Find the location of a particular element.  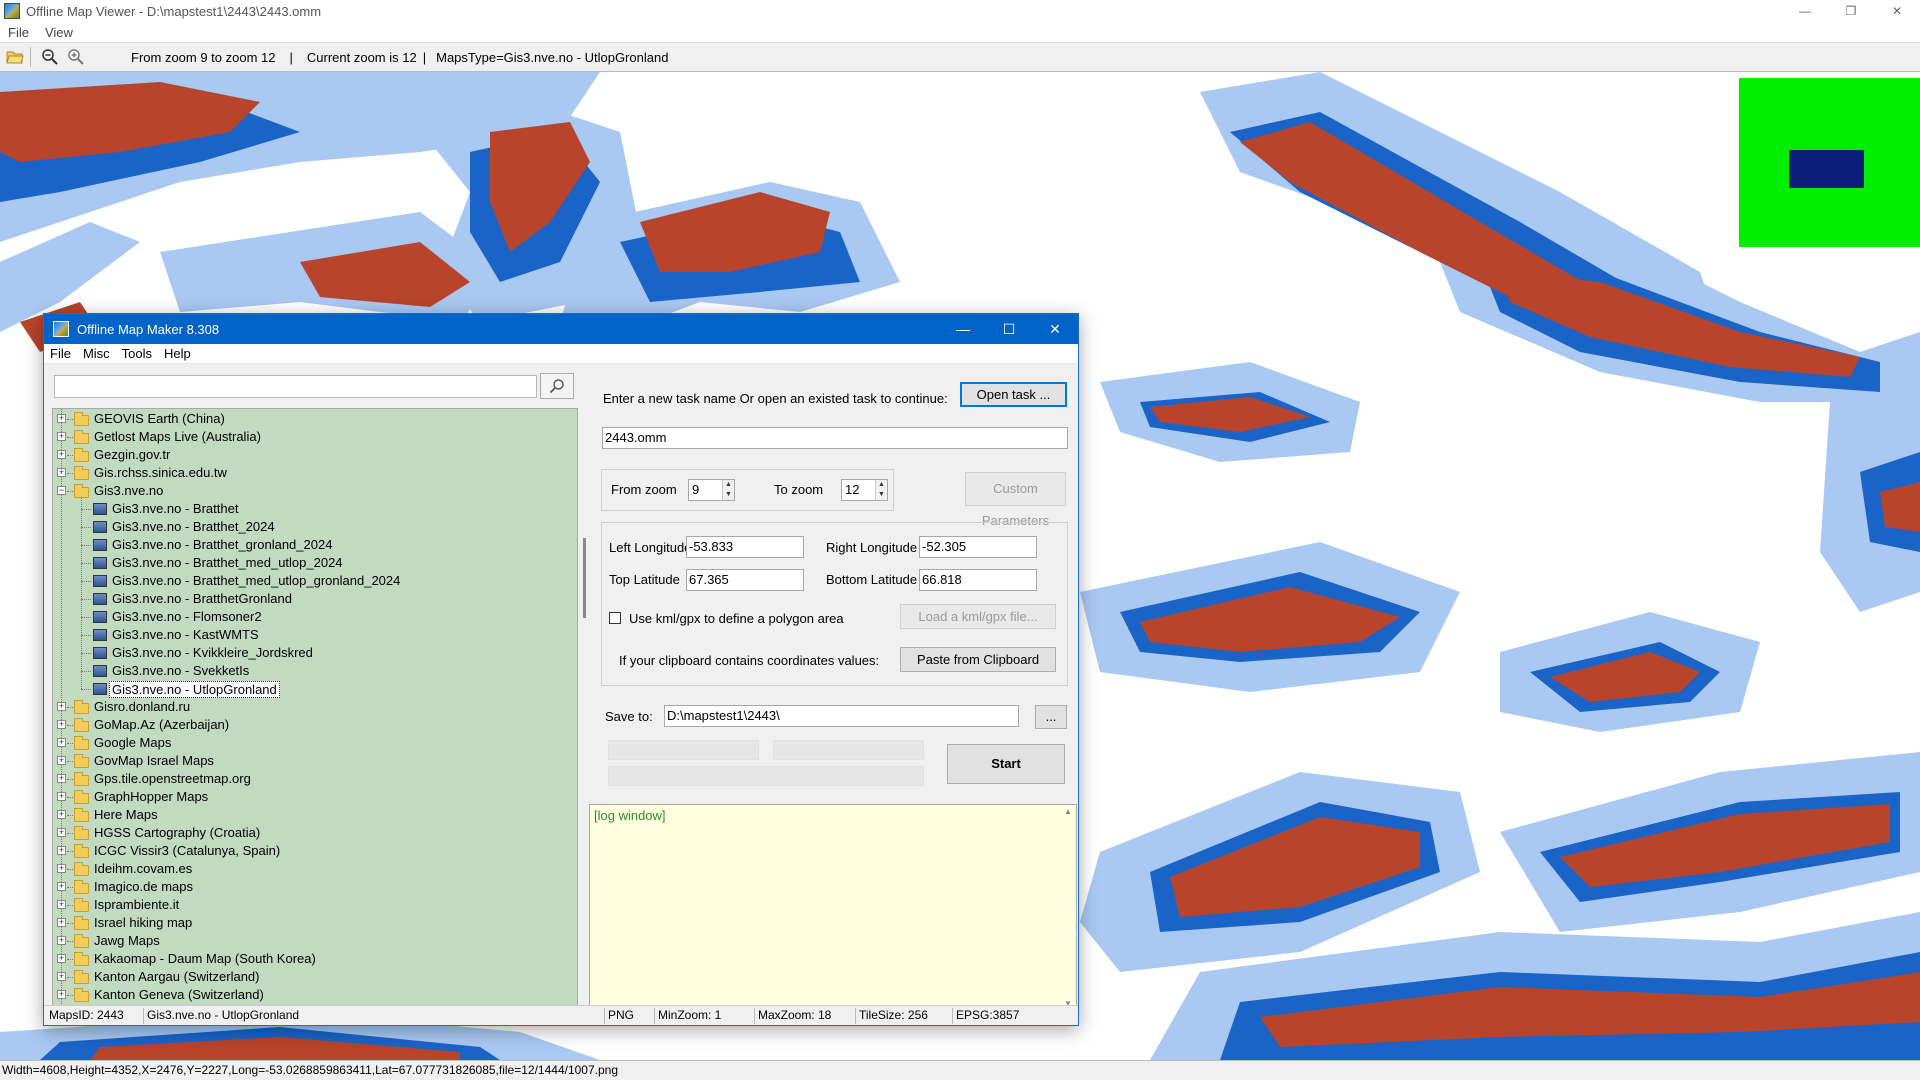

tree-folder-item: + GEOVIS Earth (China) is located at coordinates (313, 419).